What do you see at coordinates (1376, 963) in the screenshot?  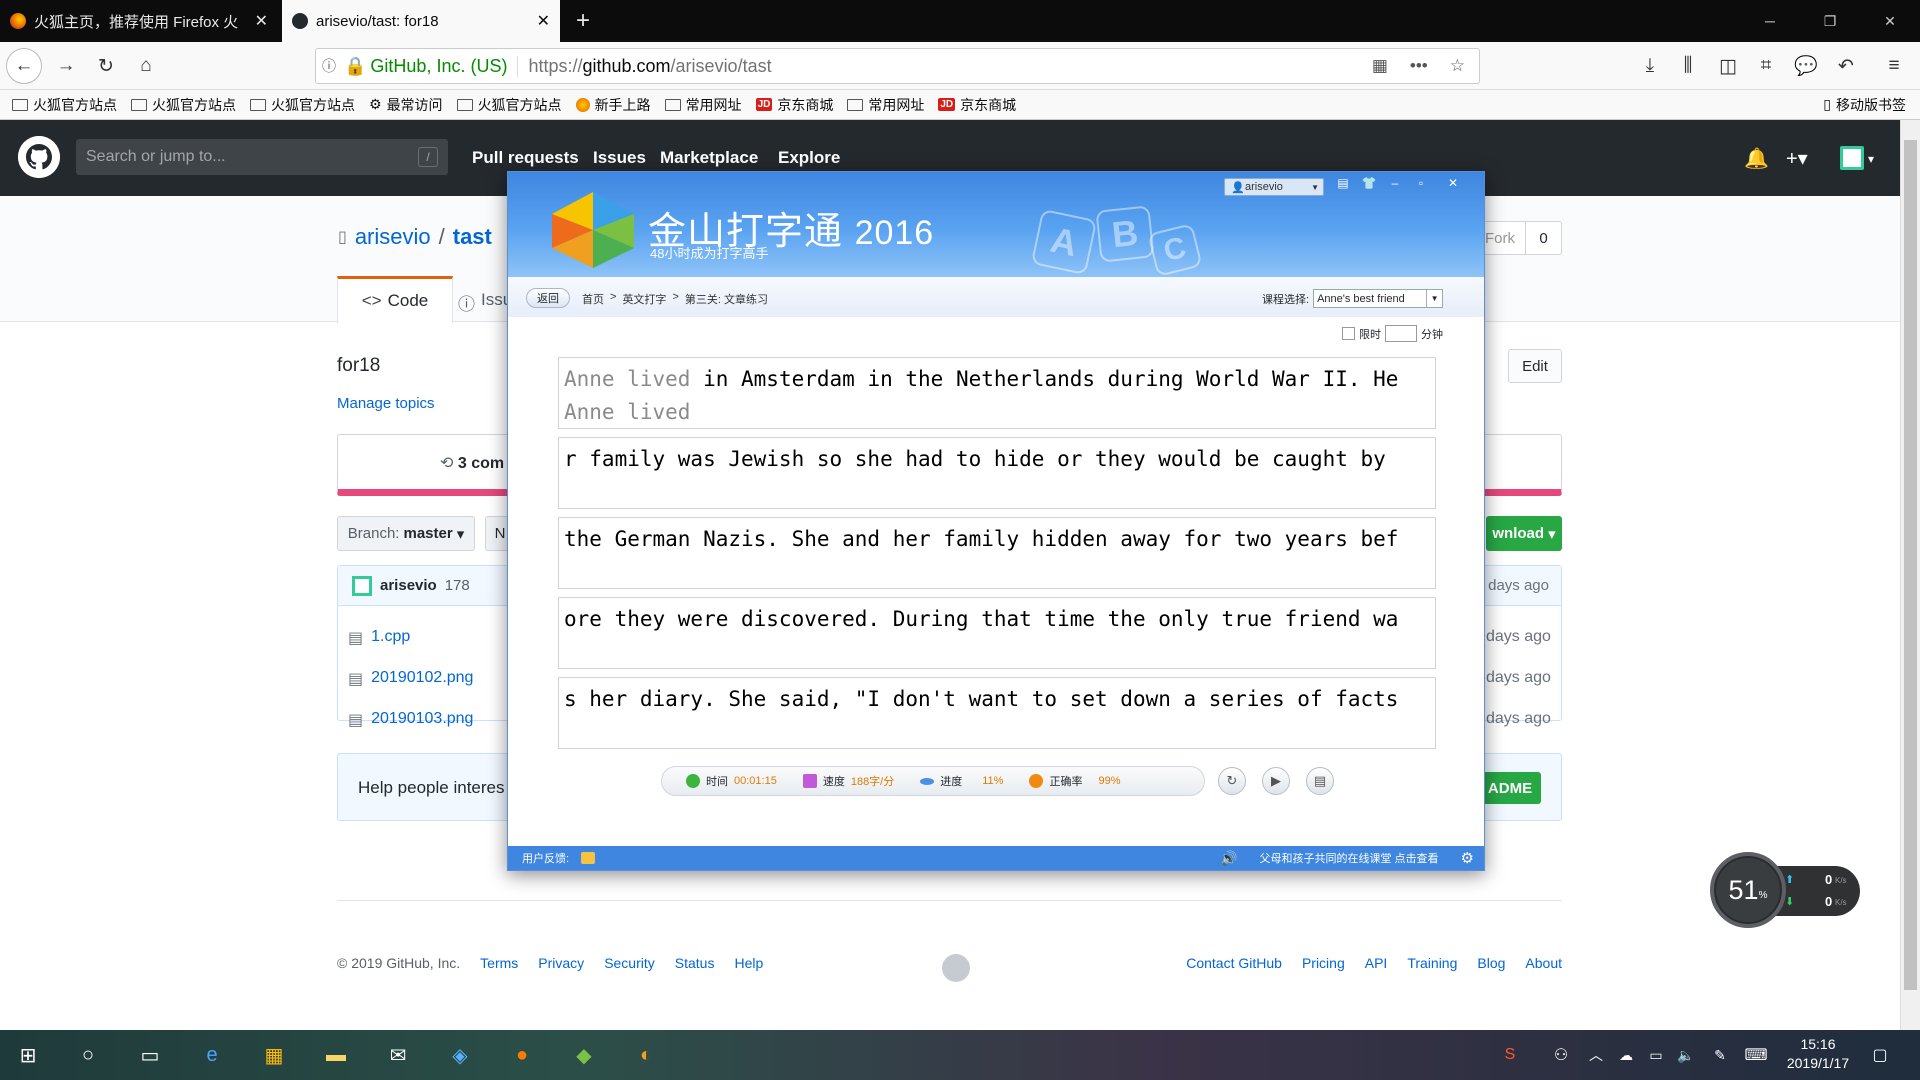 I see `footer-link-api: API` at bounding box center [1376, 963].